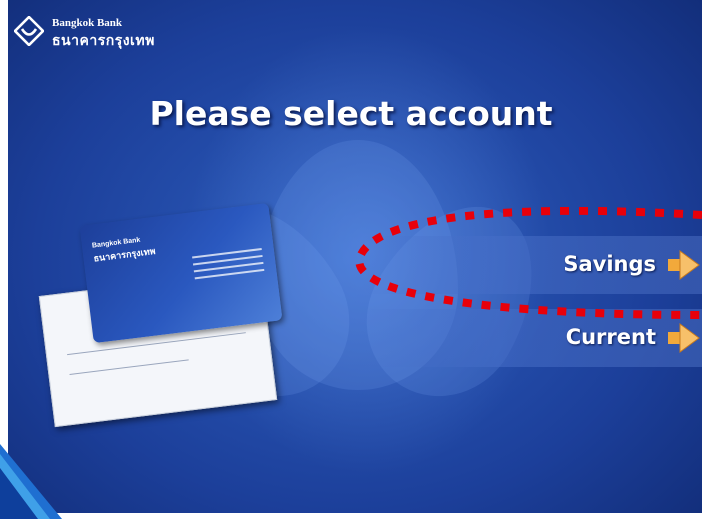  I want to click on current-label: Current, so click(610, 337).